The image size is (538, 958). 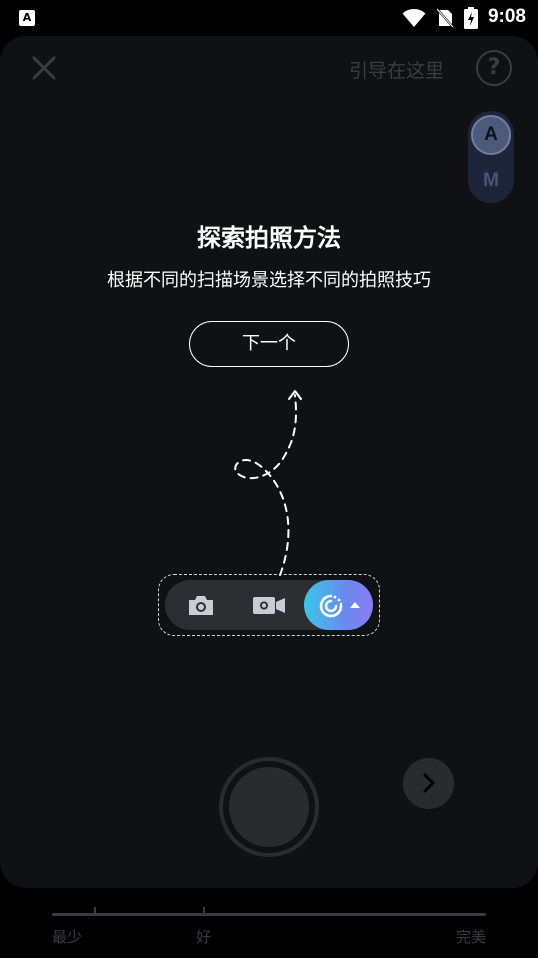 What do you see at coordinates (204, 937) in the screenshot?
I see `quality-label-good: 好` at bounding box center [204, 937].